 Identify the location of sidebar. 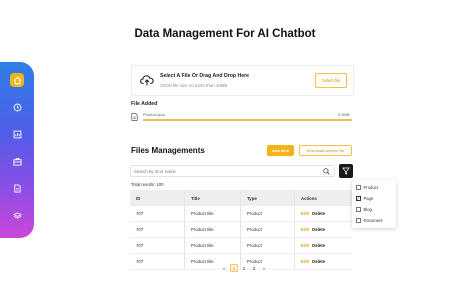
(17, 150).